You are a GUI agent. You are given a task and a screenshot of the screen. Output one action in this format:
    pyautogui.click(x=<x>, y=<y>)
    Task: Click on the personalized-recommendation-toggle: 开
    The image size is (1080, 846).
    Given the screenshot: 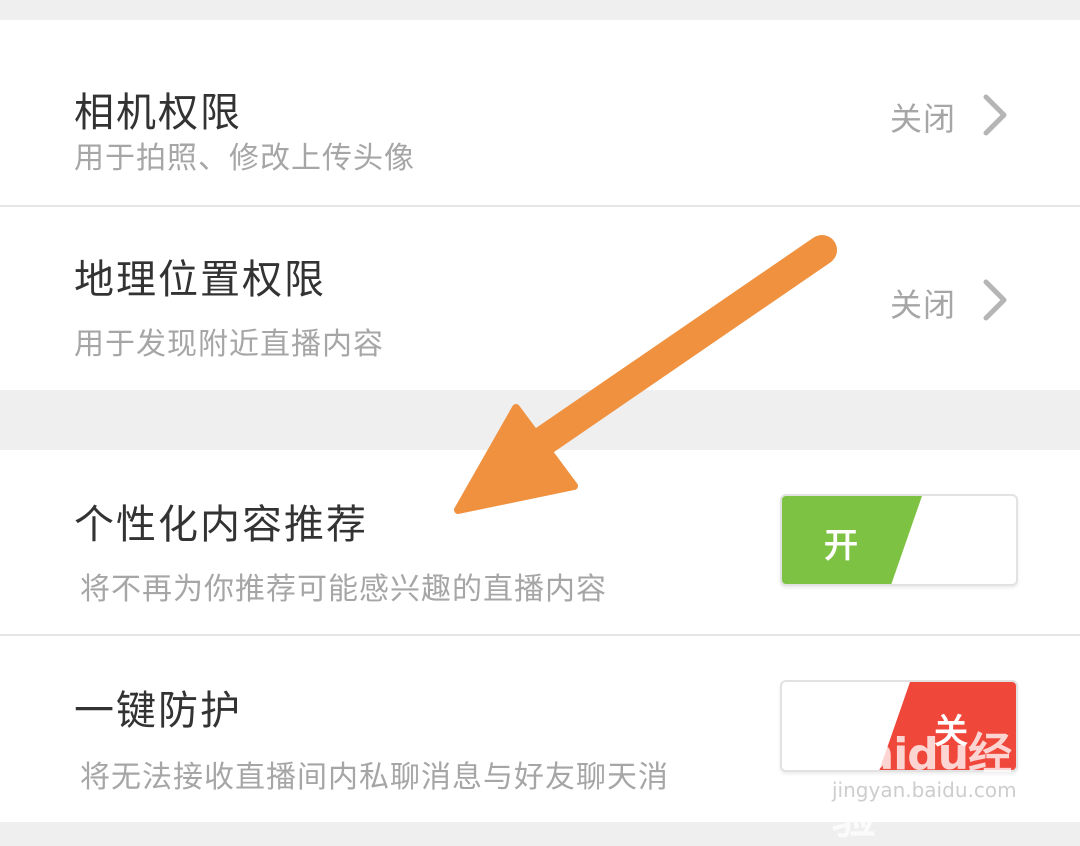 What is the action you would take?
    pyautogui.click(x=899, y=540)
    